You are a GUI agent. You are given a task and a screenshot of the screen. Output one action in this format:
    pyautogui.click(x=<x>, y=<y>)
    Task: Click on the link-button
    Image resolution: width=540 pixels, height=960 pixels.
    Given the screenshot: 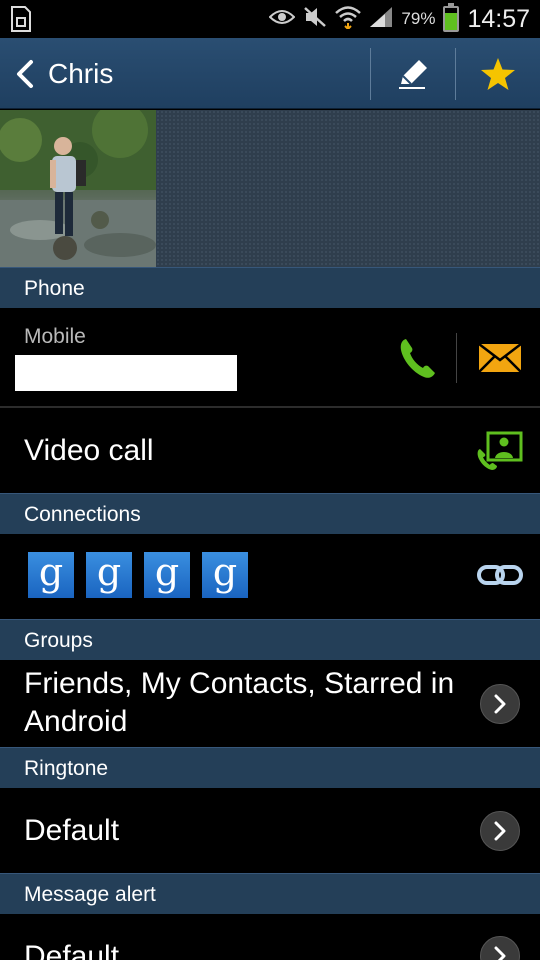 What is the action you would take?
    pyautogui.click(x=500, y=575)
    